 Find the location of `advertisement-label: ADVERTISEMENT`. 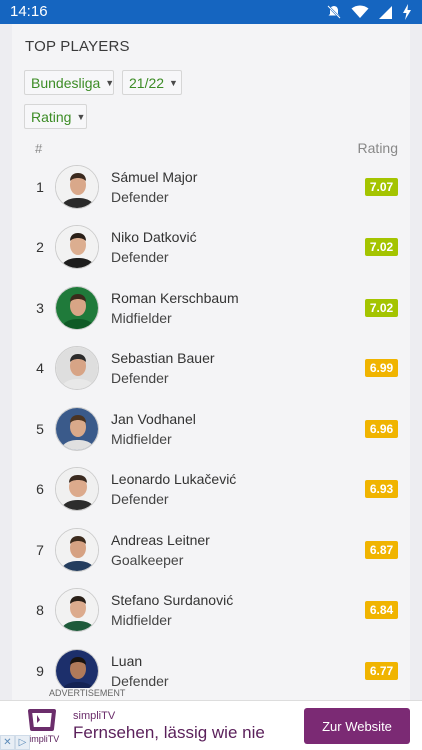

advertisement-label: ADVERTISEMENT is located at coordinates (87, 693).